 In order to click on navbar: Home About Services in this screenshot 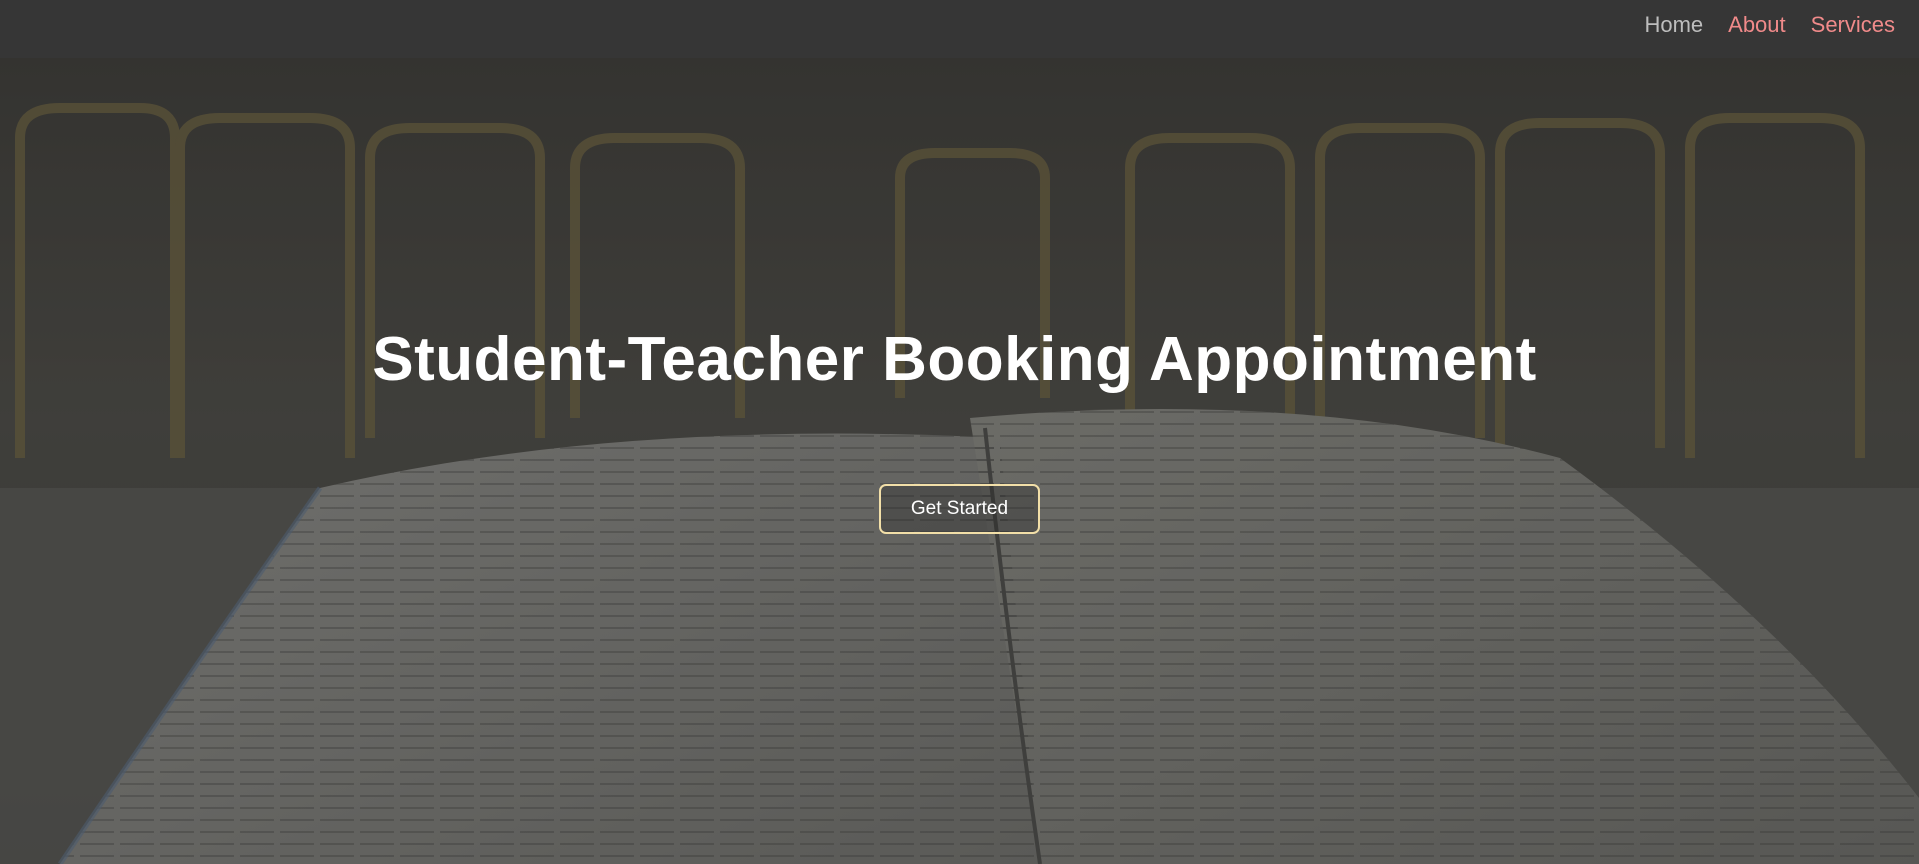, I will do `click(959, 29)`.